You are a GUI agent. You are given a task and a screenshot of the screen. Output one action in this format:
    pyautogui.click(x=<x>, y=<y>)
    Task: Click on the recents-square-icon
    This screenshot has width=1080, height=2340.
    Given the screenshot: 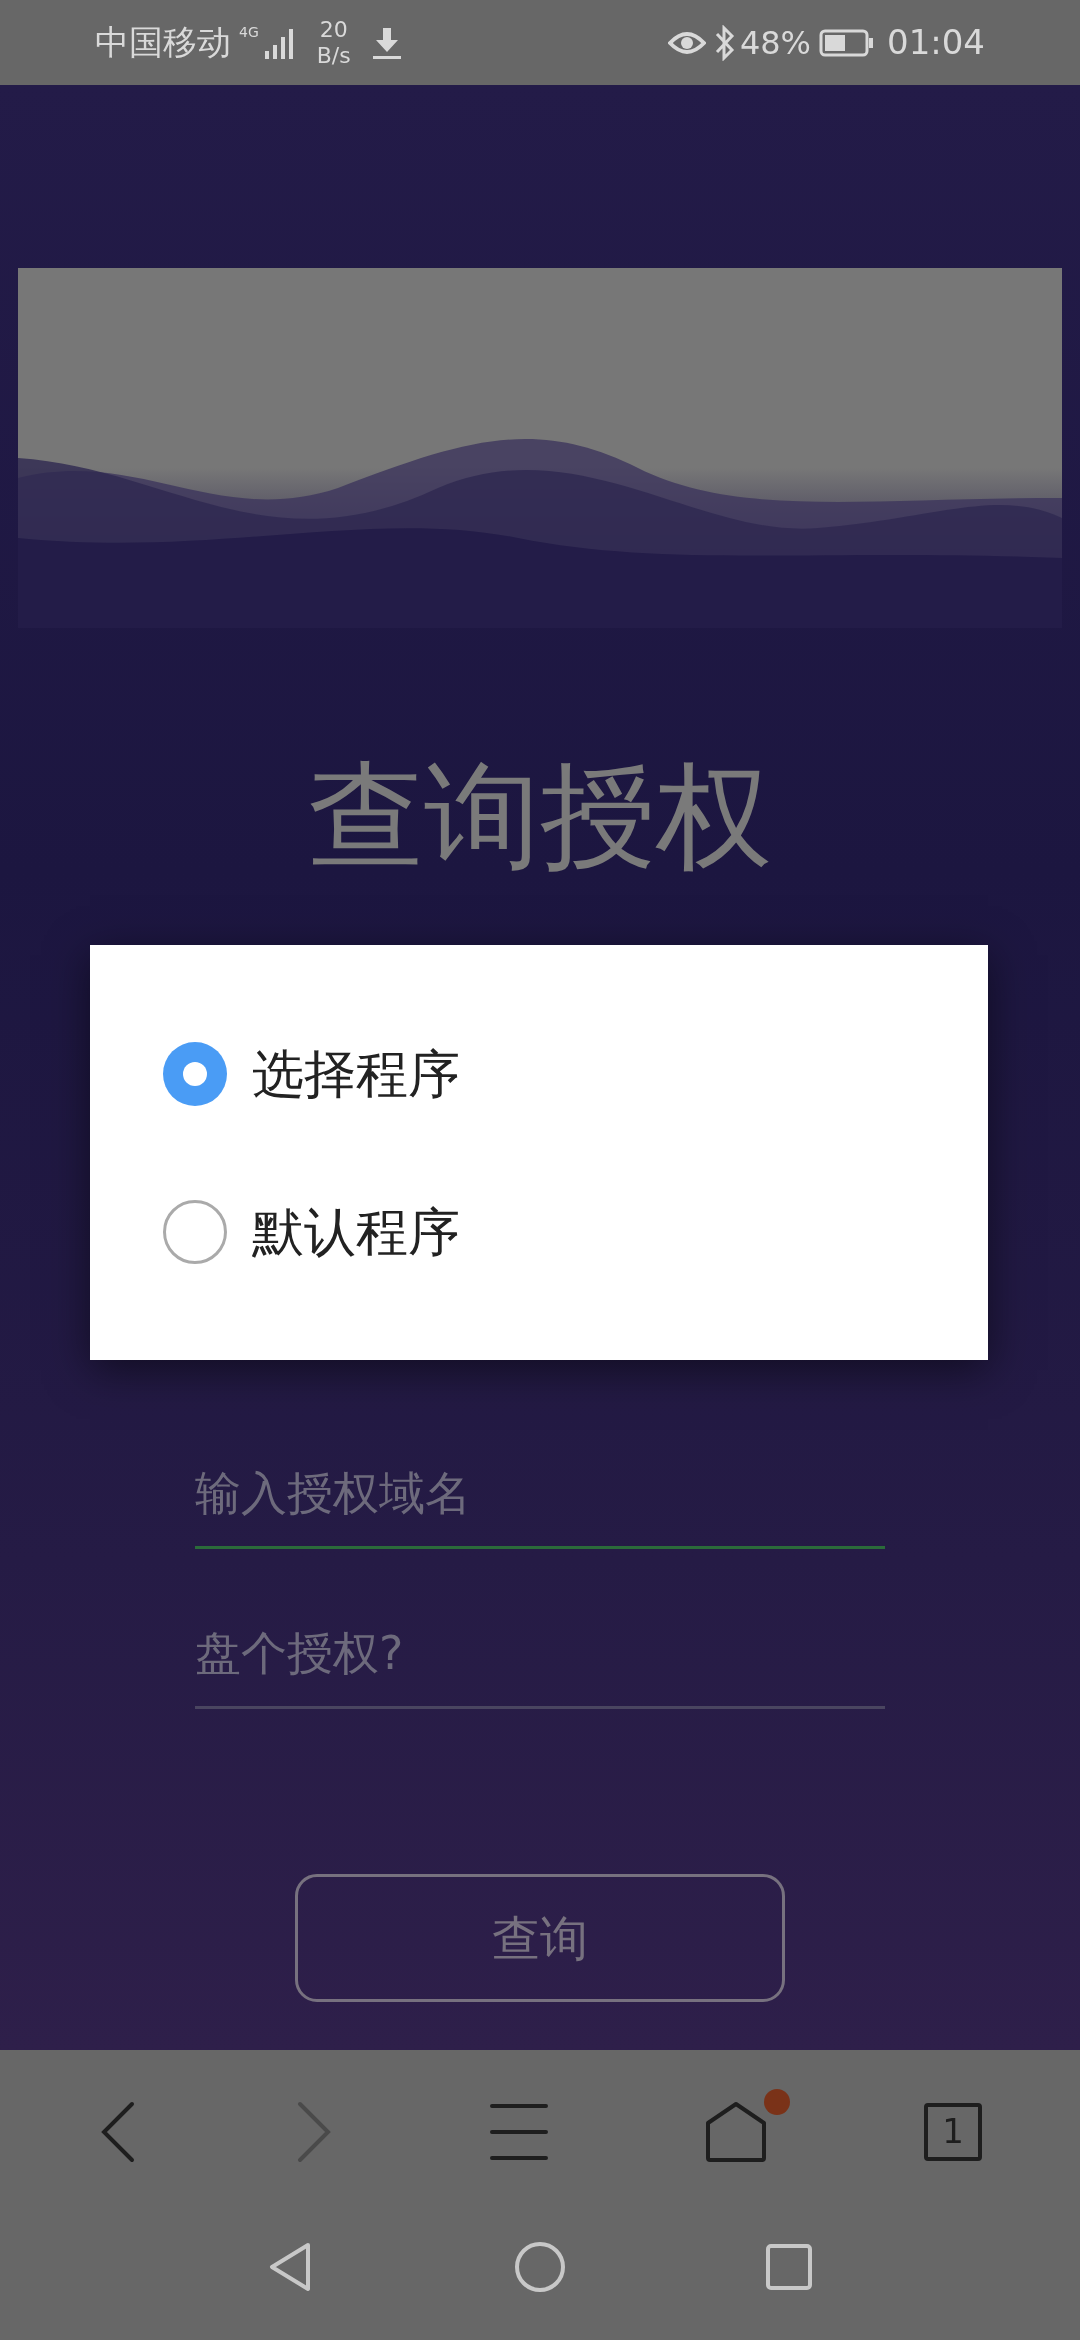 What is the action you would take?
    pyautogui.click(x=789, y=2266)
    